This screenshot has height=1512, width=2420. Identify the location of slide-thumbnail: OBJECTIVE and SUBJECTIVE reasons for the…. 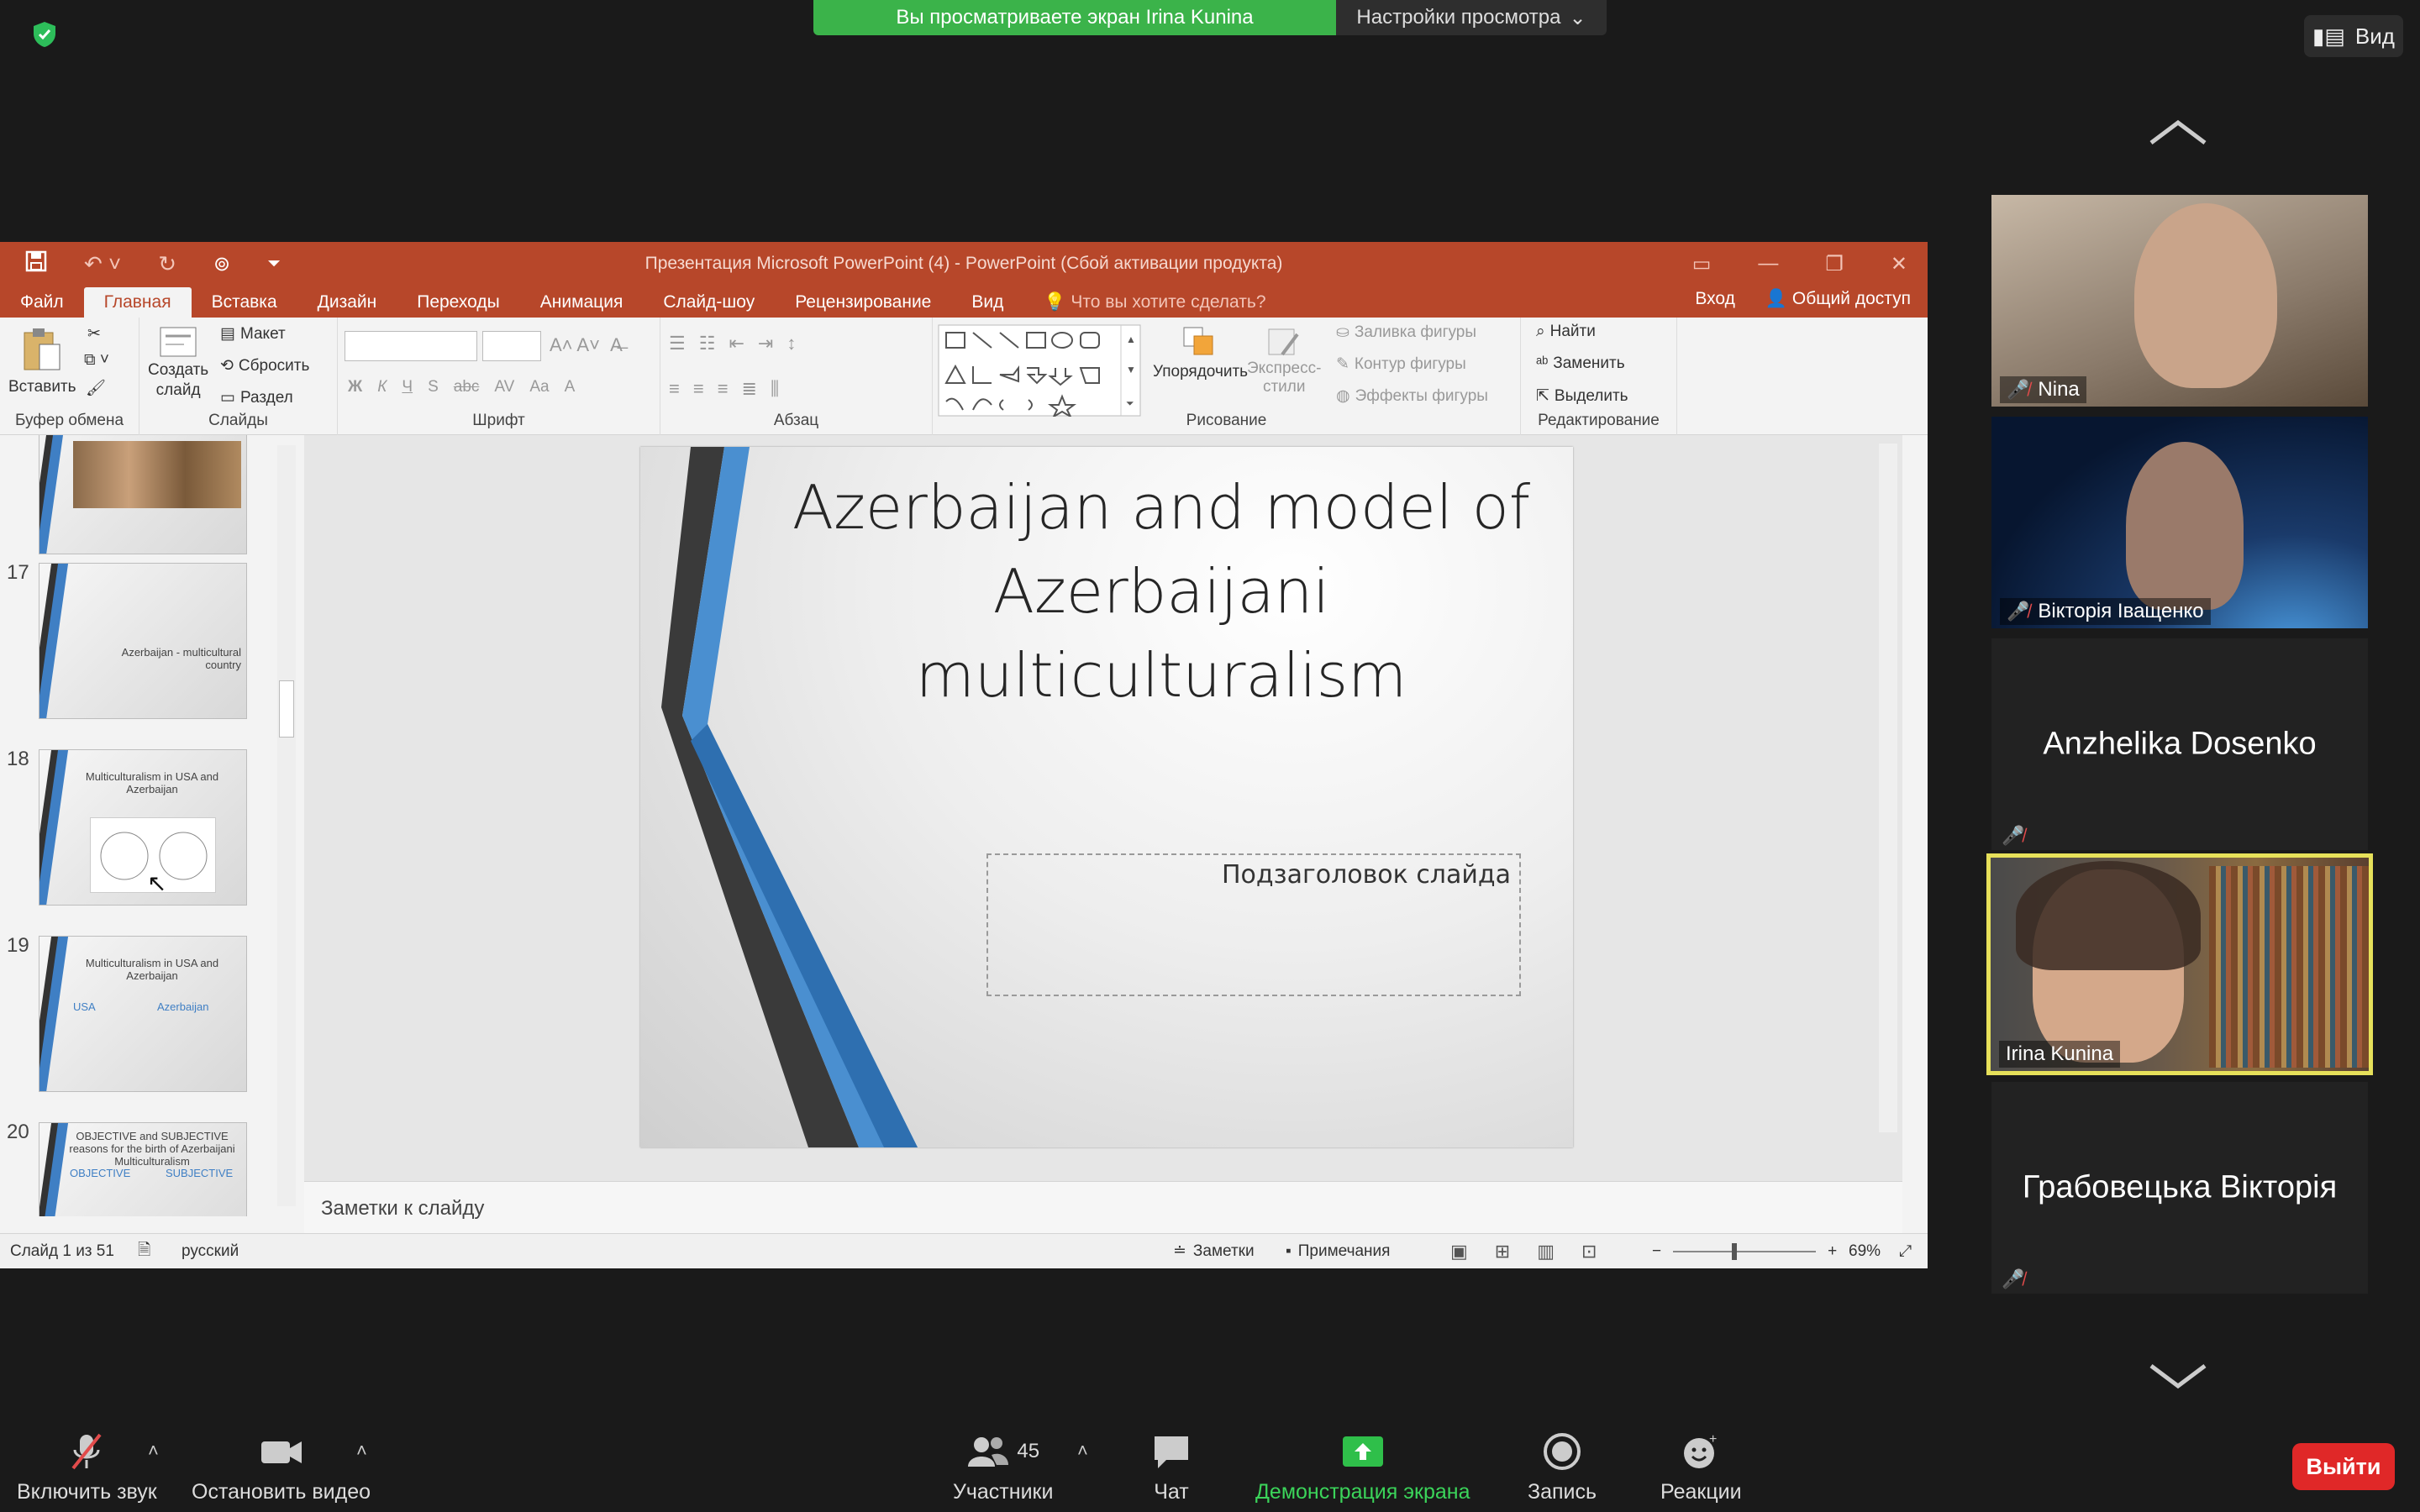
(143, 1169).